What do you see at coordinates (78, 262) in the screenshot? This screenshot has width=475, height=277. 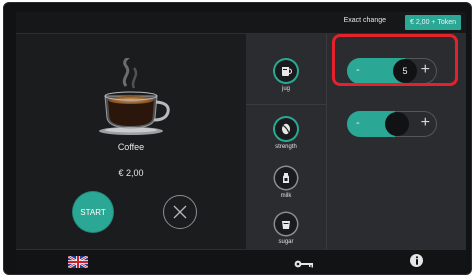 I see `uk-flag-icon` at bounding box center [78, 262].